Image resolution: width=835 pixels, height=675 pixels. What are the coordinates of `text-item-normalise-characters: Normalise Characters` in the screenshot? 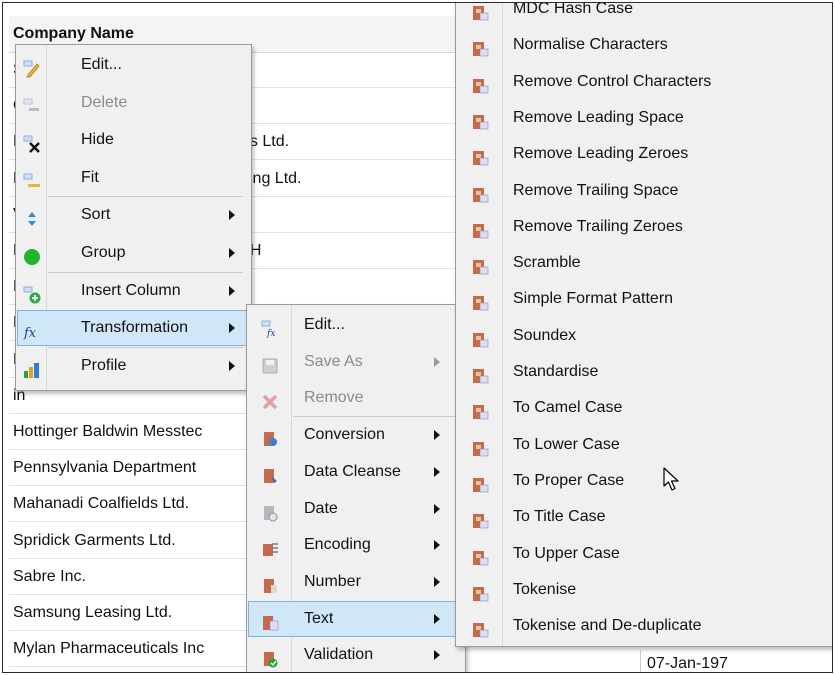 It's located at (644, 45).